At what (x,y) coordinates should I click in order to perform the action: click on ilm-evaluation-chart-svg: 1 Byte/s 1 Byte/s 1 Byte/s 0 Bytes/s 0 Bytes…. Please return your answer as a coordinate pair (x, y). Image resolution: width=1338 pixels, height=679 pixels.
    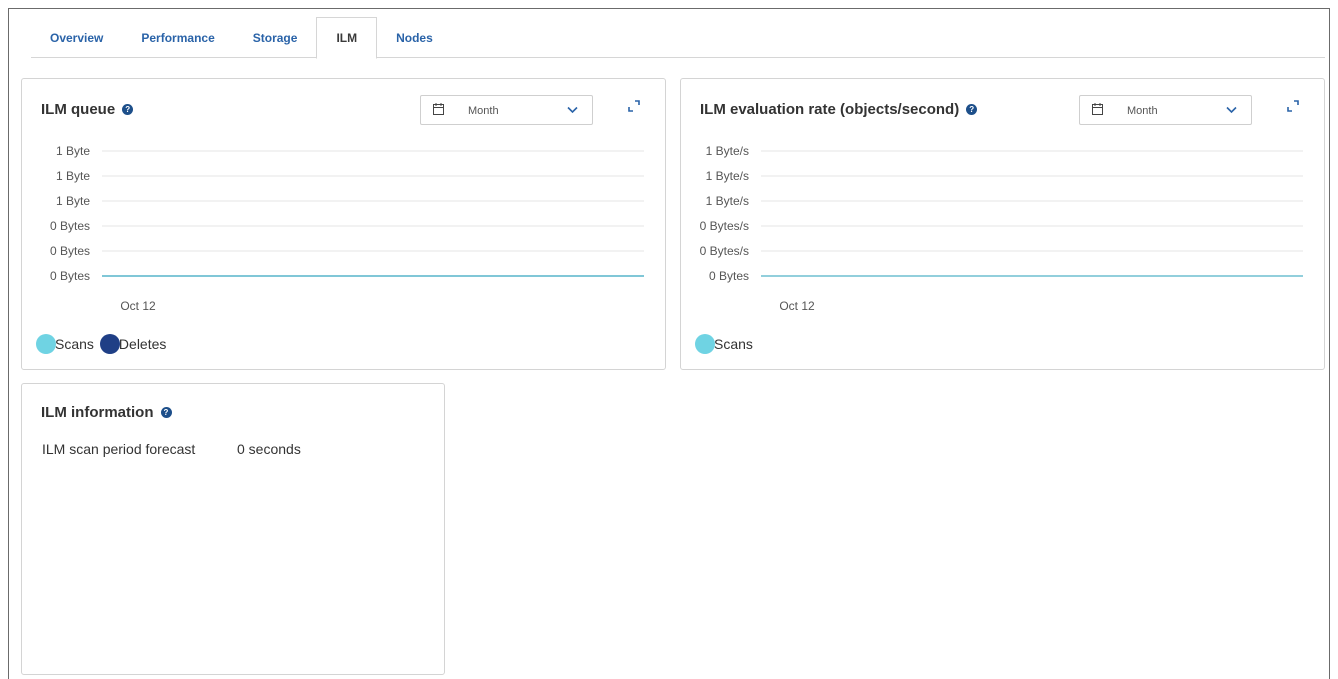
    Looking at the image, I should click on (1001, 228).